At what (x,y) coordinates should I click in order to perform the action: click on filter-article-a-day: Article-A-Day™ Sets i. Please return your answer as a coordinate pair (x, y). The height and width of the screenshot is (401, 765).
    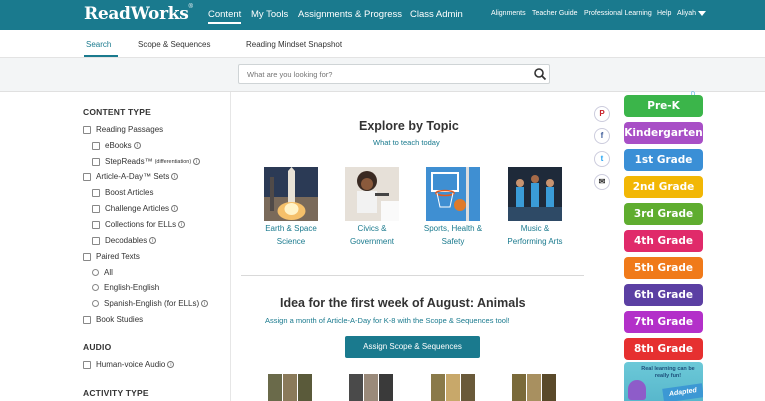
    Looking at the image, I should click on (131, 176).